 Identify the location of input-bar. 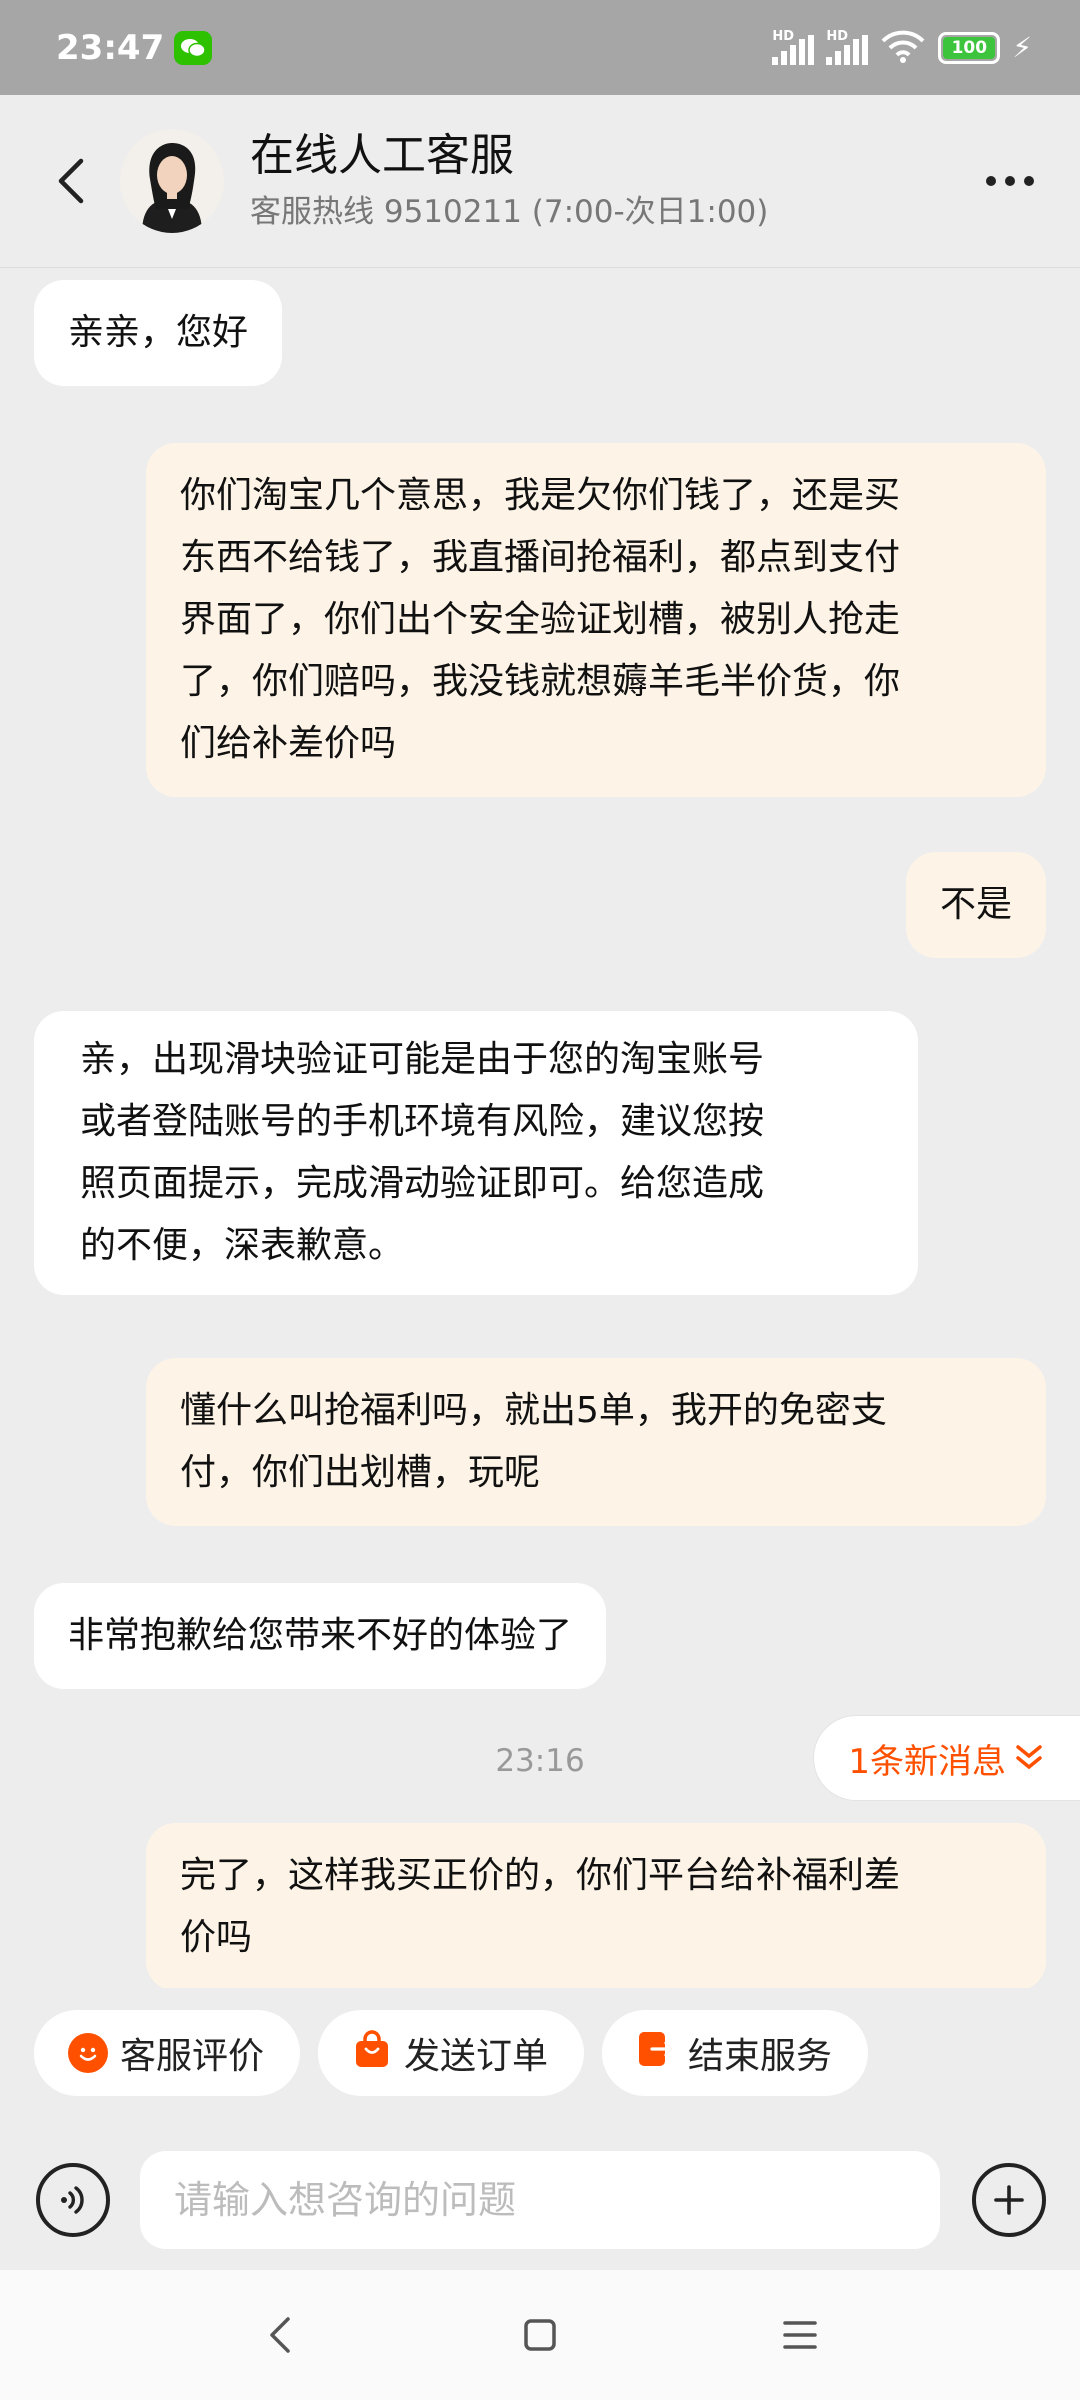
(540, 2200).